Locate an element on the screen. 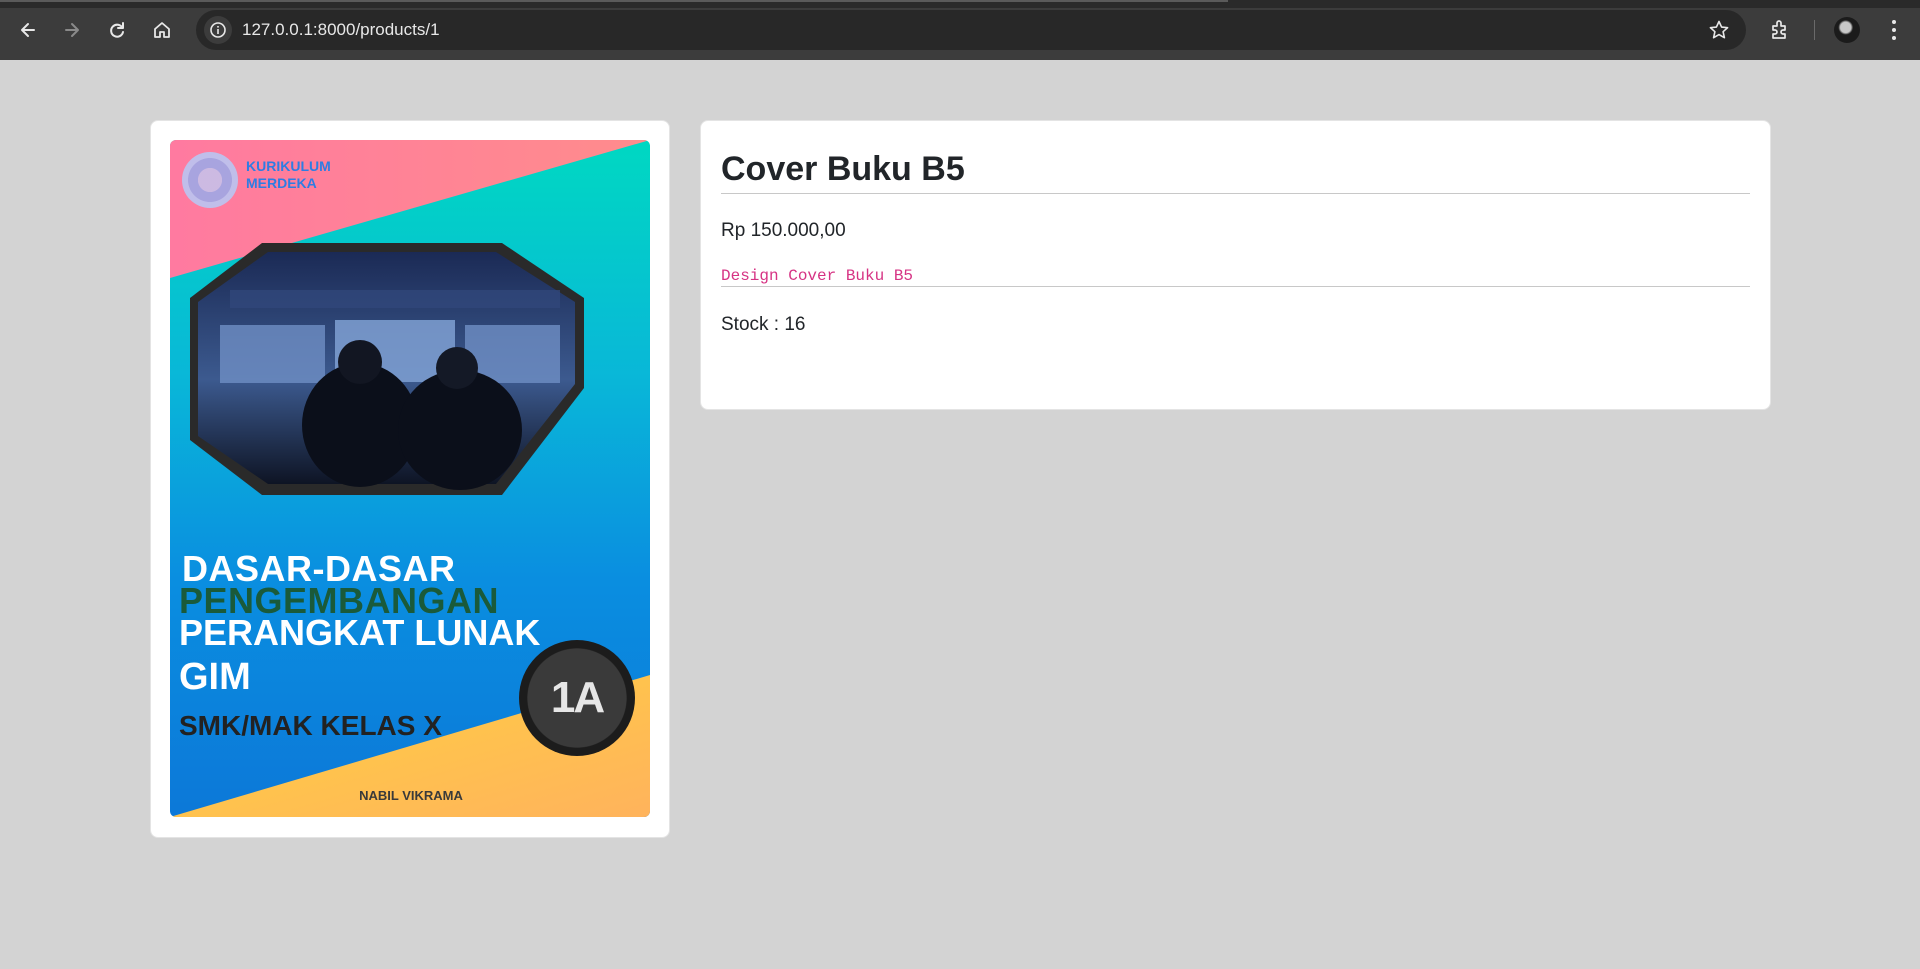  arrow-left-icon is located at coordinates (28, 30).